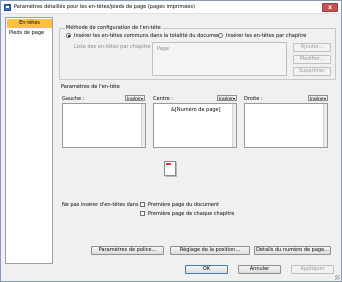 The height and width of the screenshot is (282, 342). I want to click on first-page-document-label: Première page du document, so click(184, 205).